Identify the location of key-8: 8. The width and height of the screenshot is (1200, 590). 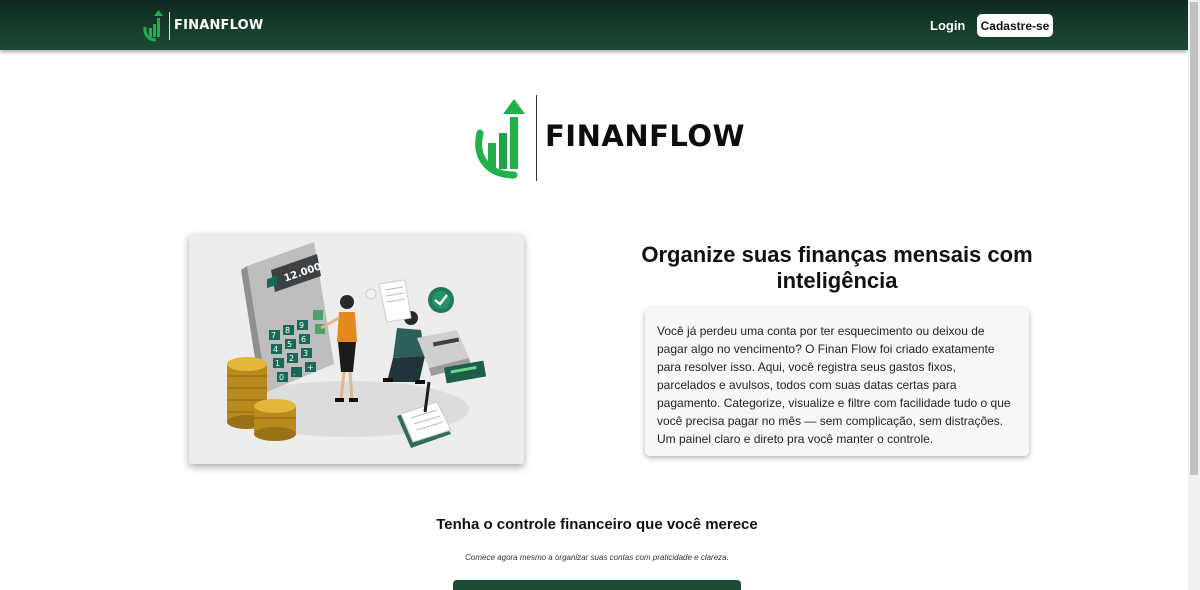
(287, 330).